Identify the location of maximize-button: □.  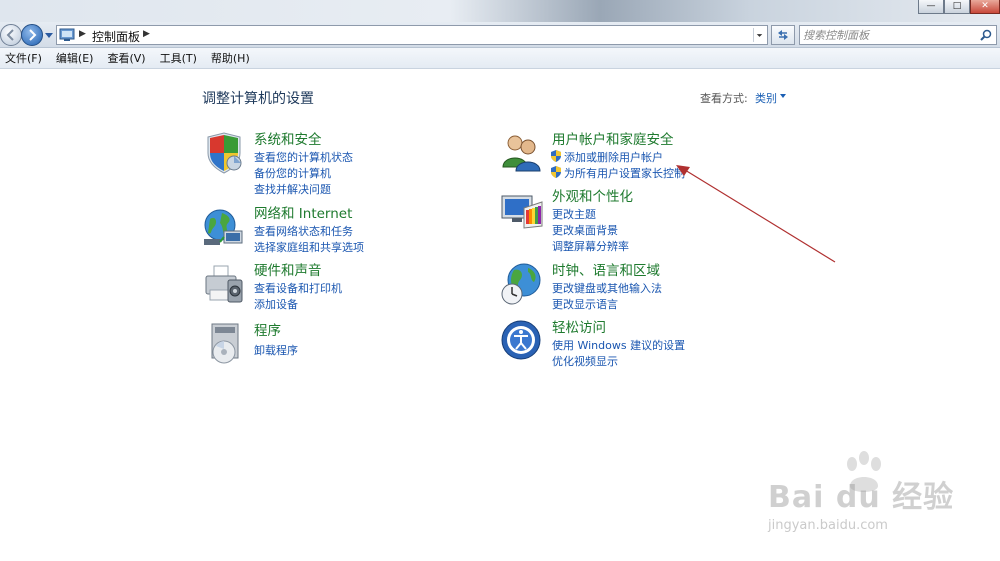
(957, 7).